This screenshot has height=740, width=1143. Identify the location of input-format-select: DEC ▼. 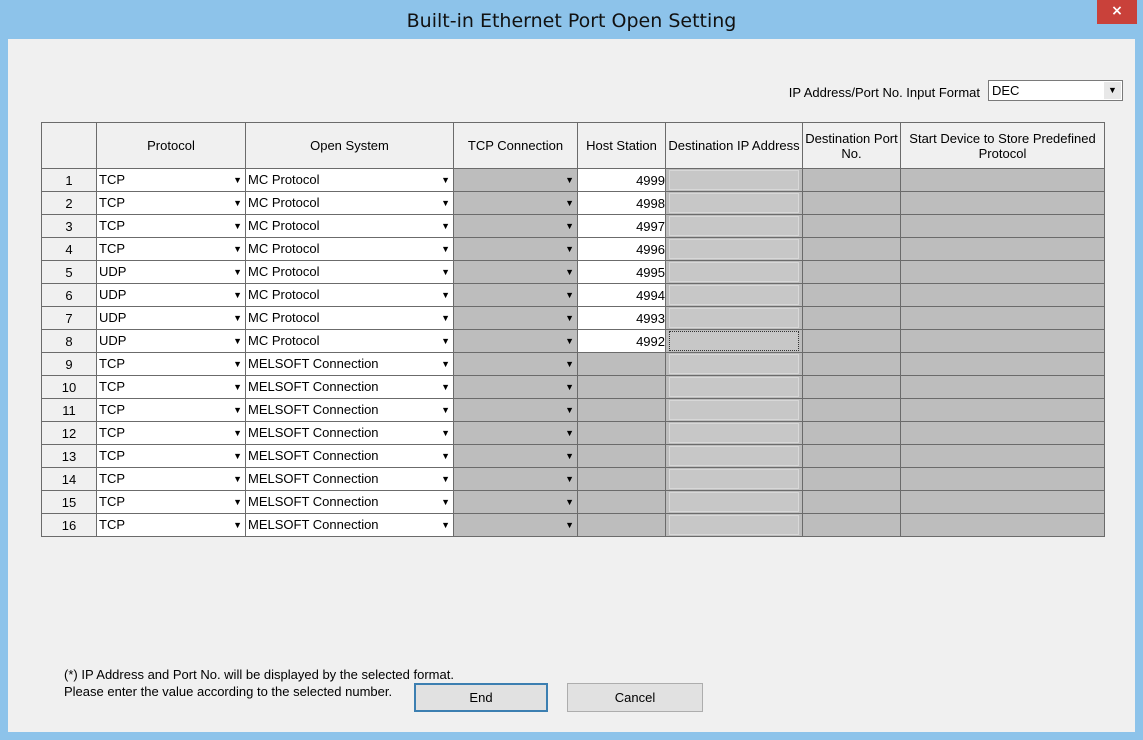
(1055, 90).